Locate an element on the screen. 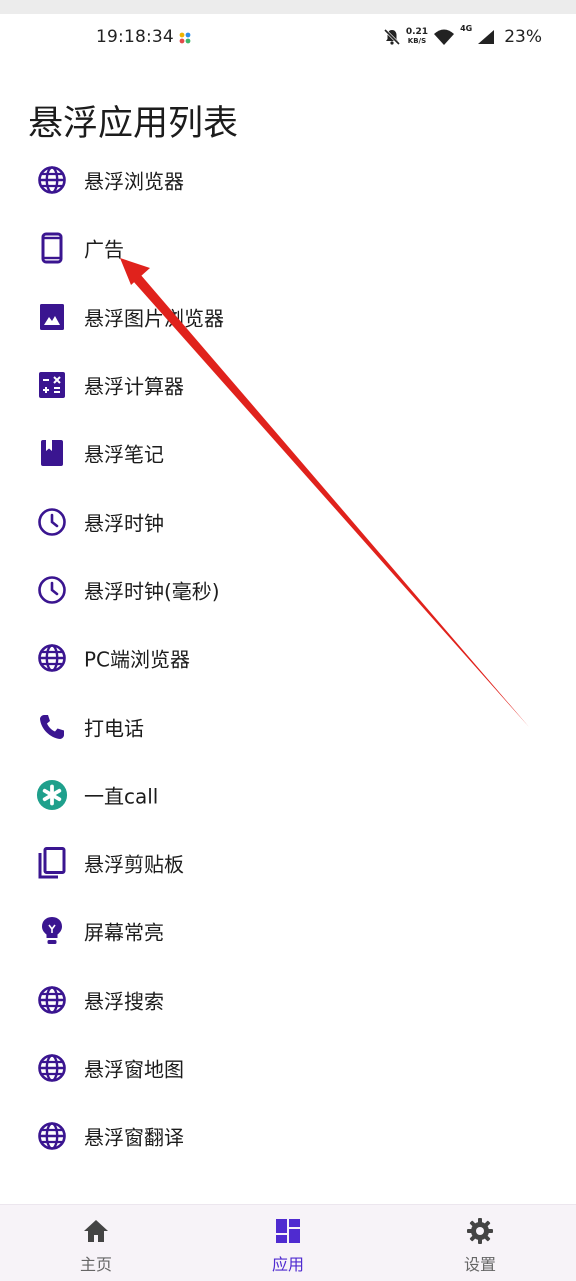  app-label: 悬浮笔记 is located at coordinates (124, 454).